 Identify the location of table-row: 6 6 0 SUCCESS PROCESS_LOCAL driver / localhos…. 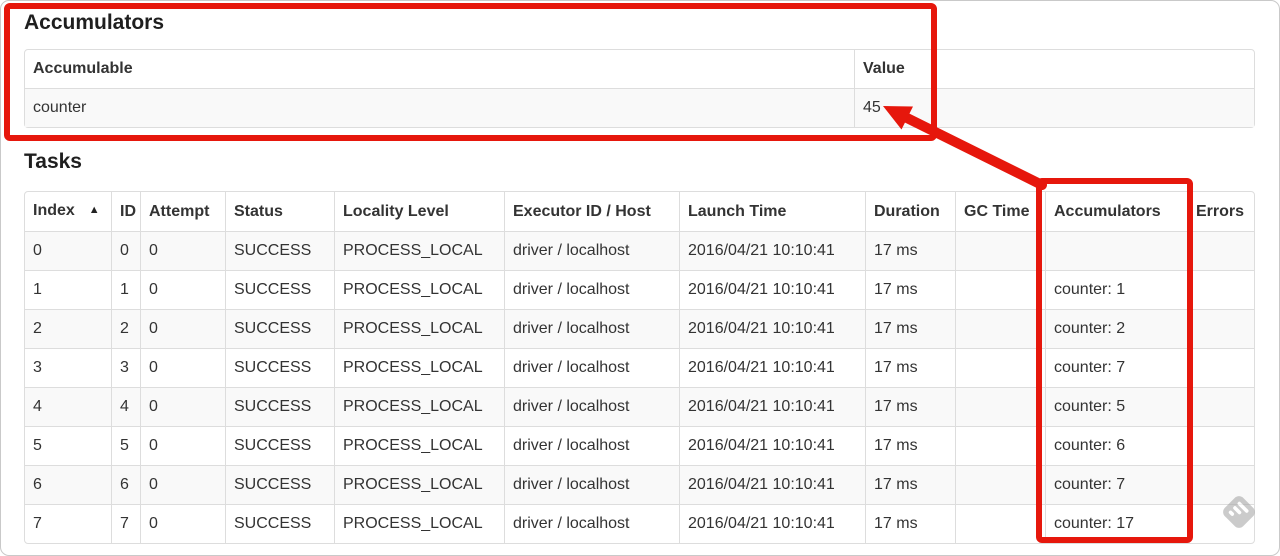
(639, 484).